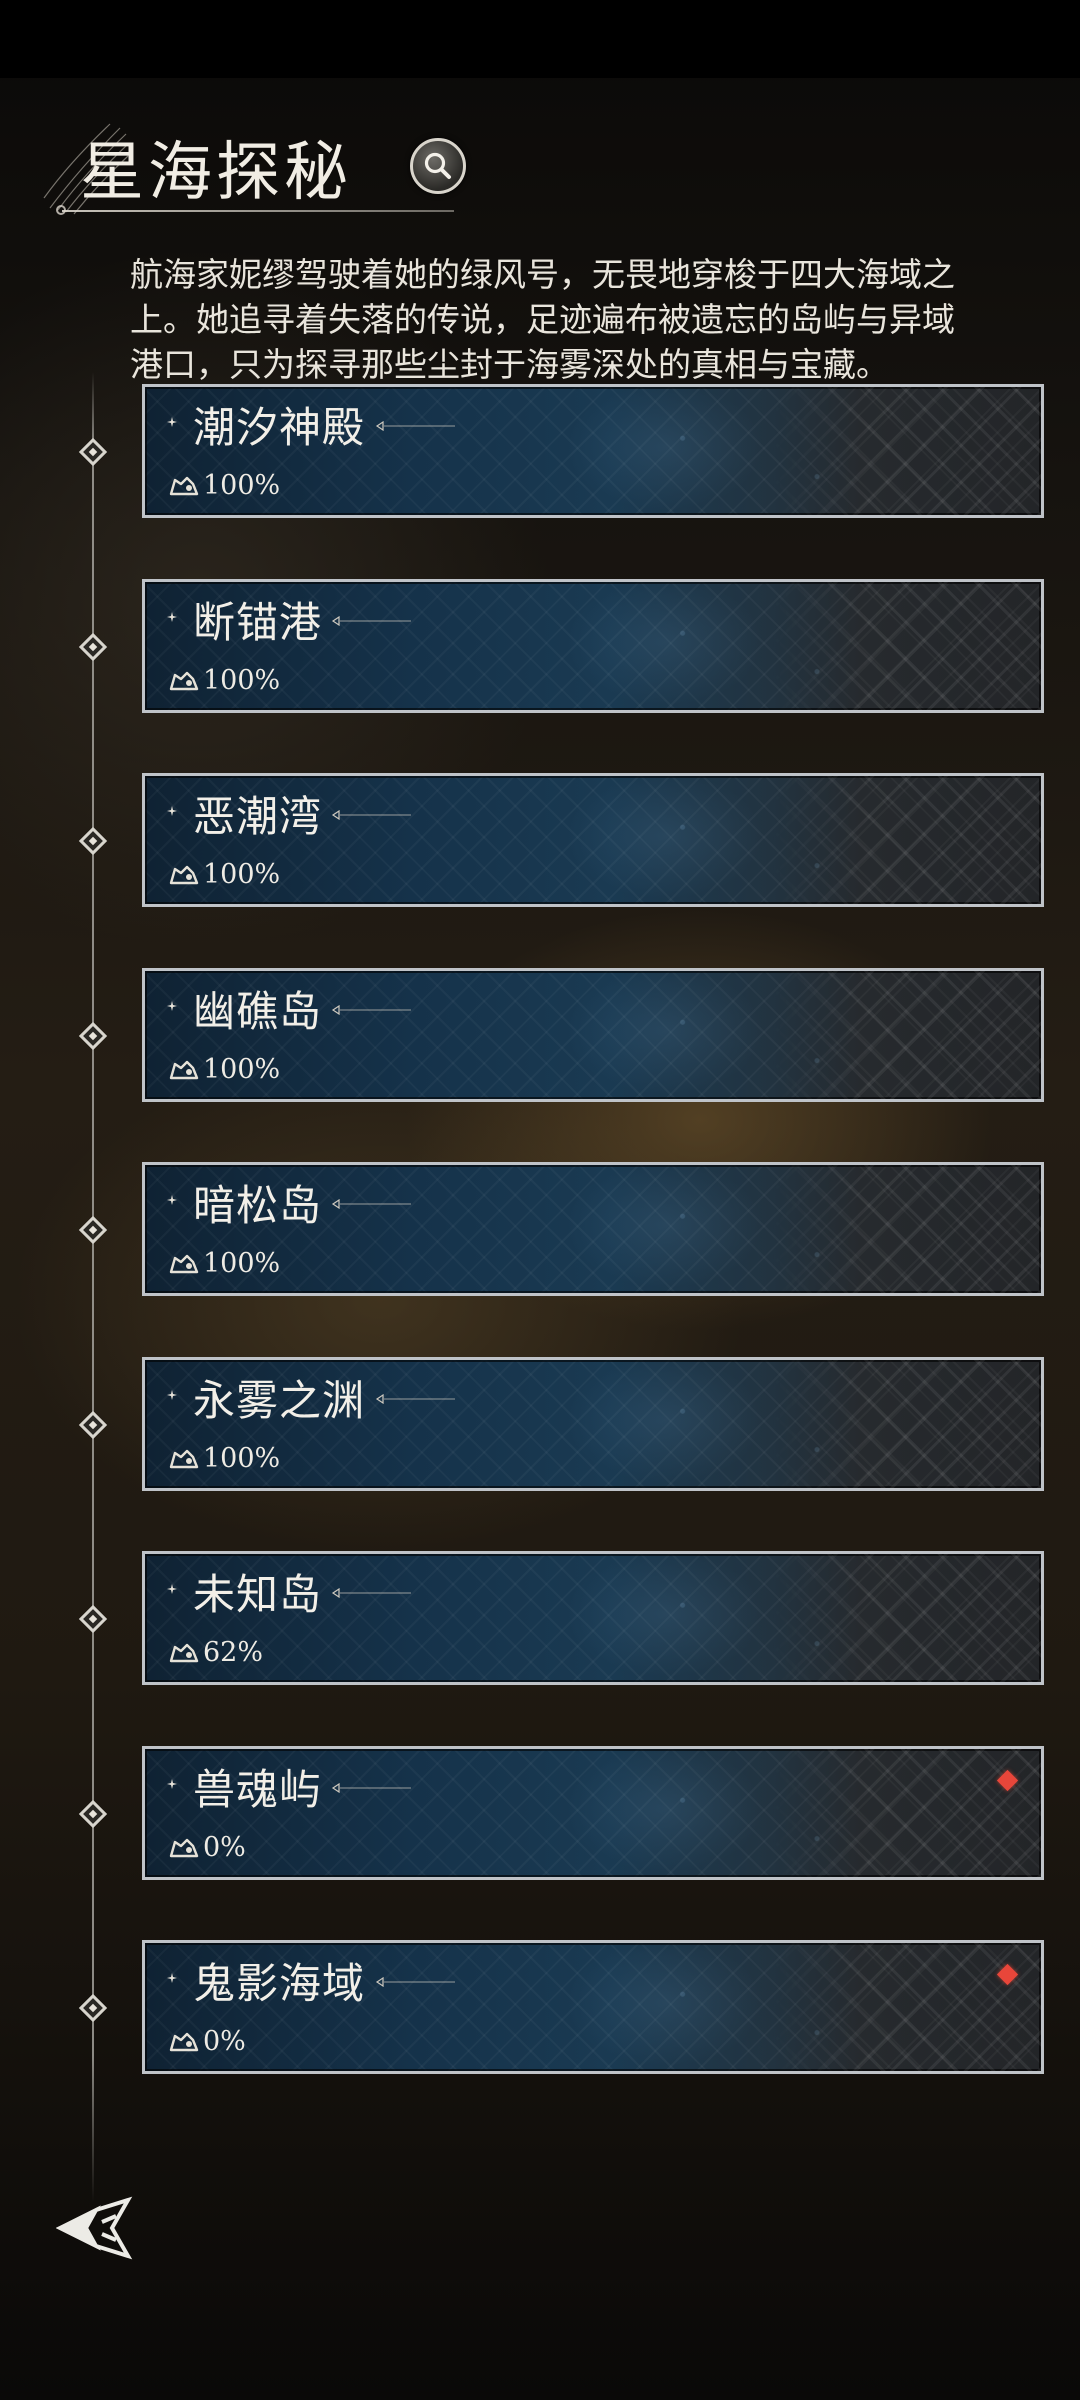 Image resolution: width=1080 pixels, height=2400 pixels. I want to click on location-name: 未知岛, so click(258, 1594).